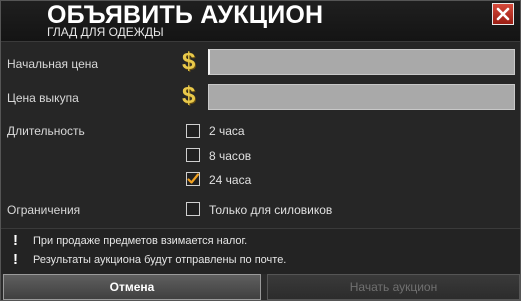 The width and height of the screenshot is (521, 301). Describe the element at coordinates (230, 156) in the screenshot. I see `duration-8h-label: 8 часов` at that location.